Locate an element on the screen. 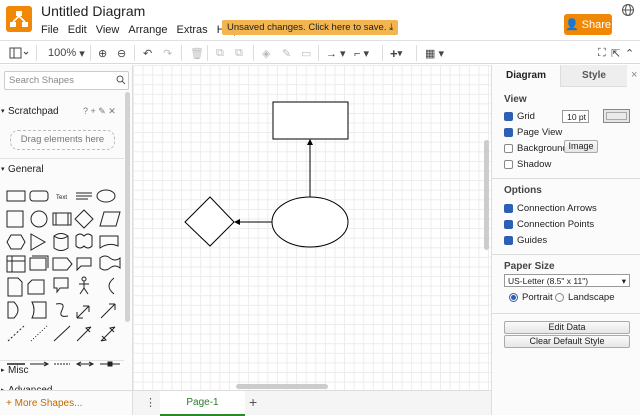 The image size is (640, 416). landscape-radio is located at coordinates (559, 297).